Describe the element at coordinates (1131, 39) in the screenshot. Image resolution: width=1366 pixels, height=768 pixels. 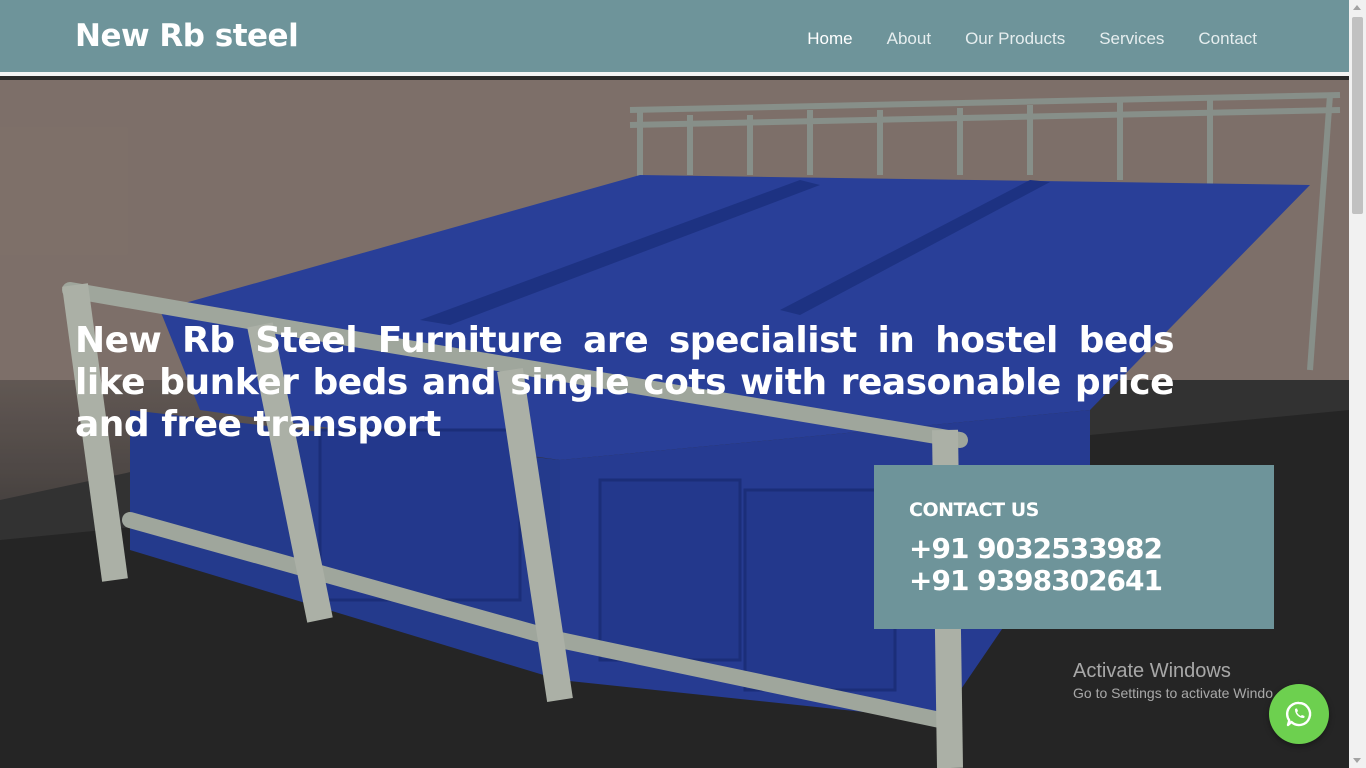
I see `nav-link-services: Services` at that location.